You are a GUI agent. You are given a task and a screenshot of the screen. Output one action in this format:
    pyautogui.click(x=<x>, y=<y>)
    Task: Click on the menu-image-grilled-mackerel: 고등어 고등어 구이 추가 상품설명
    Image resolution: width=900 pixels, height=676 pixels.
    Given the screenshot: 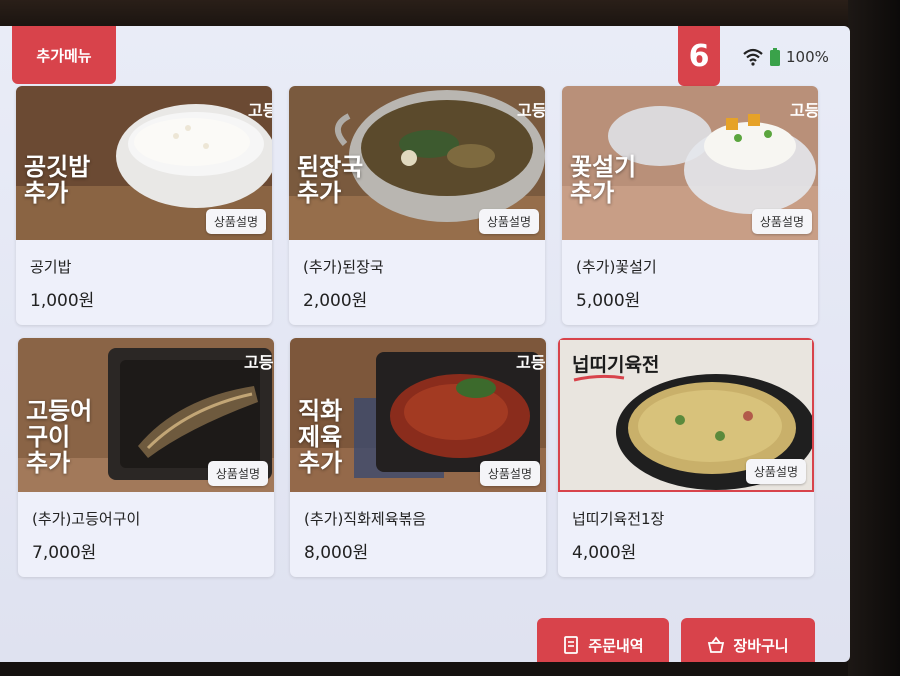 What is the action you would take?
    pyautogui.click(x=146, y=415)
    